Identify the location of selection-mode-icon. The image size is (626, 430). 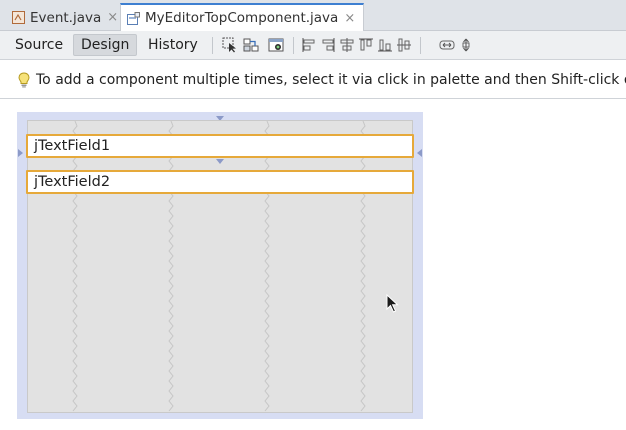
(230, 45).